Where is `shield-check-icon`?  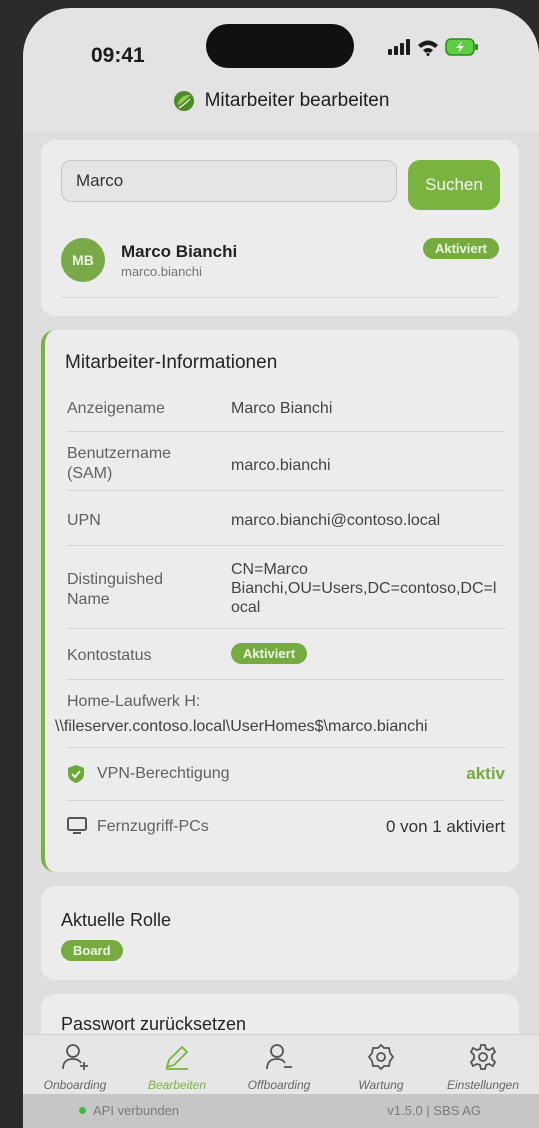 shield-check-icon is located at coordinates (76, 774).